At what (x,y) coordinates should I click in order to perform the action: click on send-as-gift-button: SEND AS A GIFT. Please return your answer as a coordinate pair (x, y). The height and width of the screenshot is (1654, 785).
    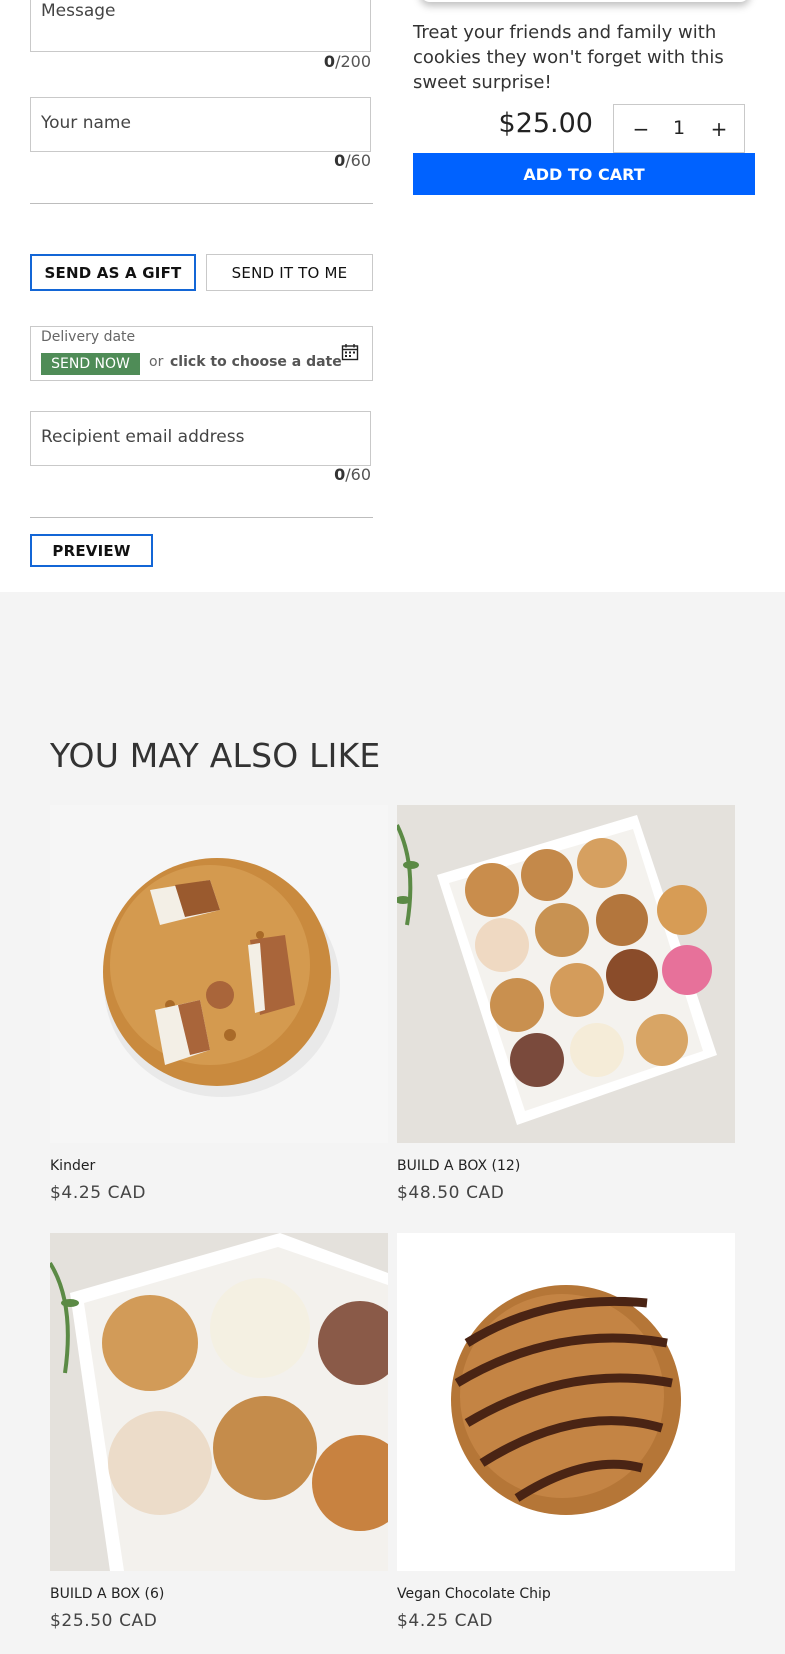
    Looking at the image, I should click on (113, 272).